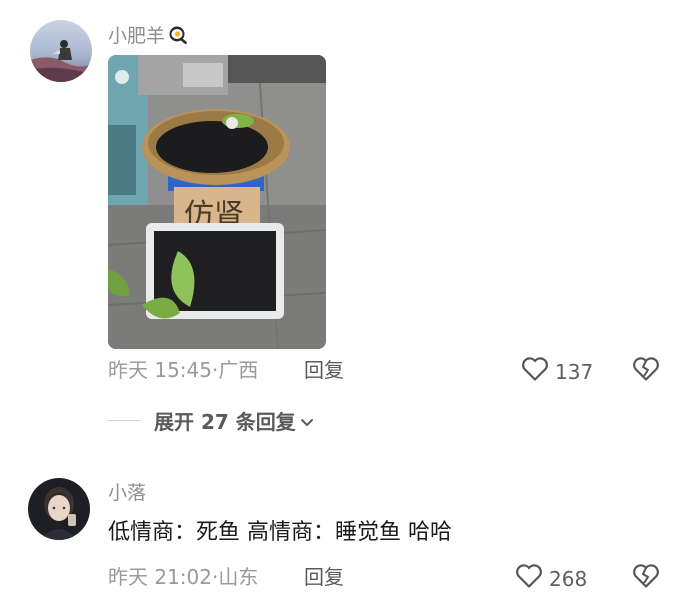 The image size is (690, 599). Describe the element at coordinates (127, 493) in the screenshot. I see `comment-2-username: 小落` at that location.